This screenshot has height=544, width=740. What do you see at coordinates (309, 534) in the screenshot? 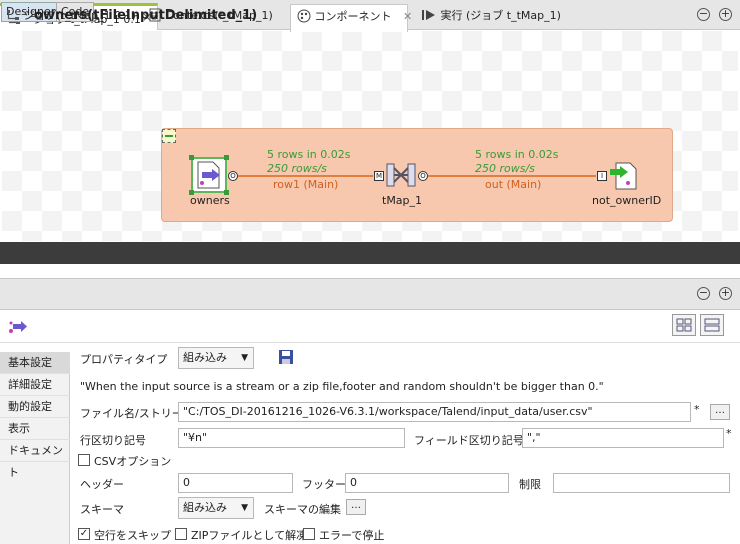
I see `stop-on-error-checkbox` at bounding box center [309, 534].